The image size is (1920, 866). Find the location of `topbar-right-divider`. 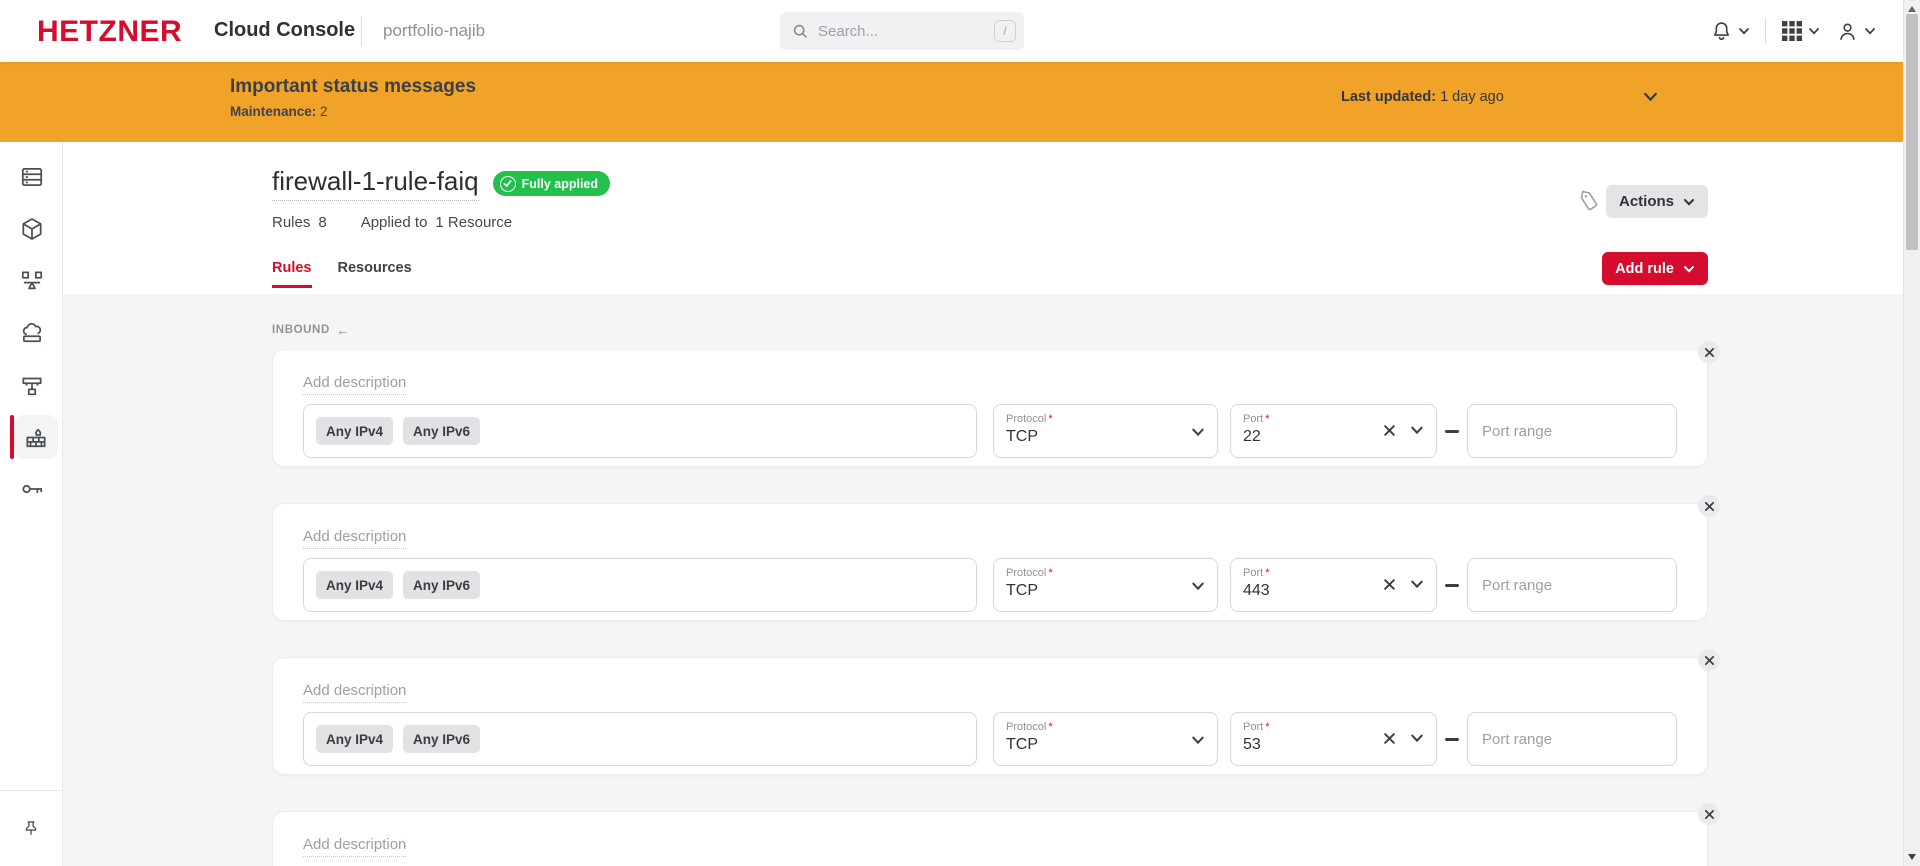

topbar-right-divider is located at coordinates (1765, 31).